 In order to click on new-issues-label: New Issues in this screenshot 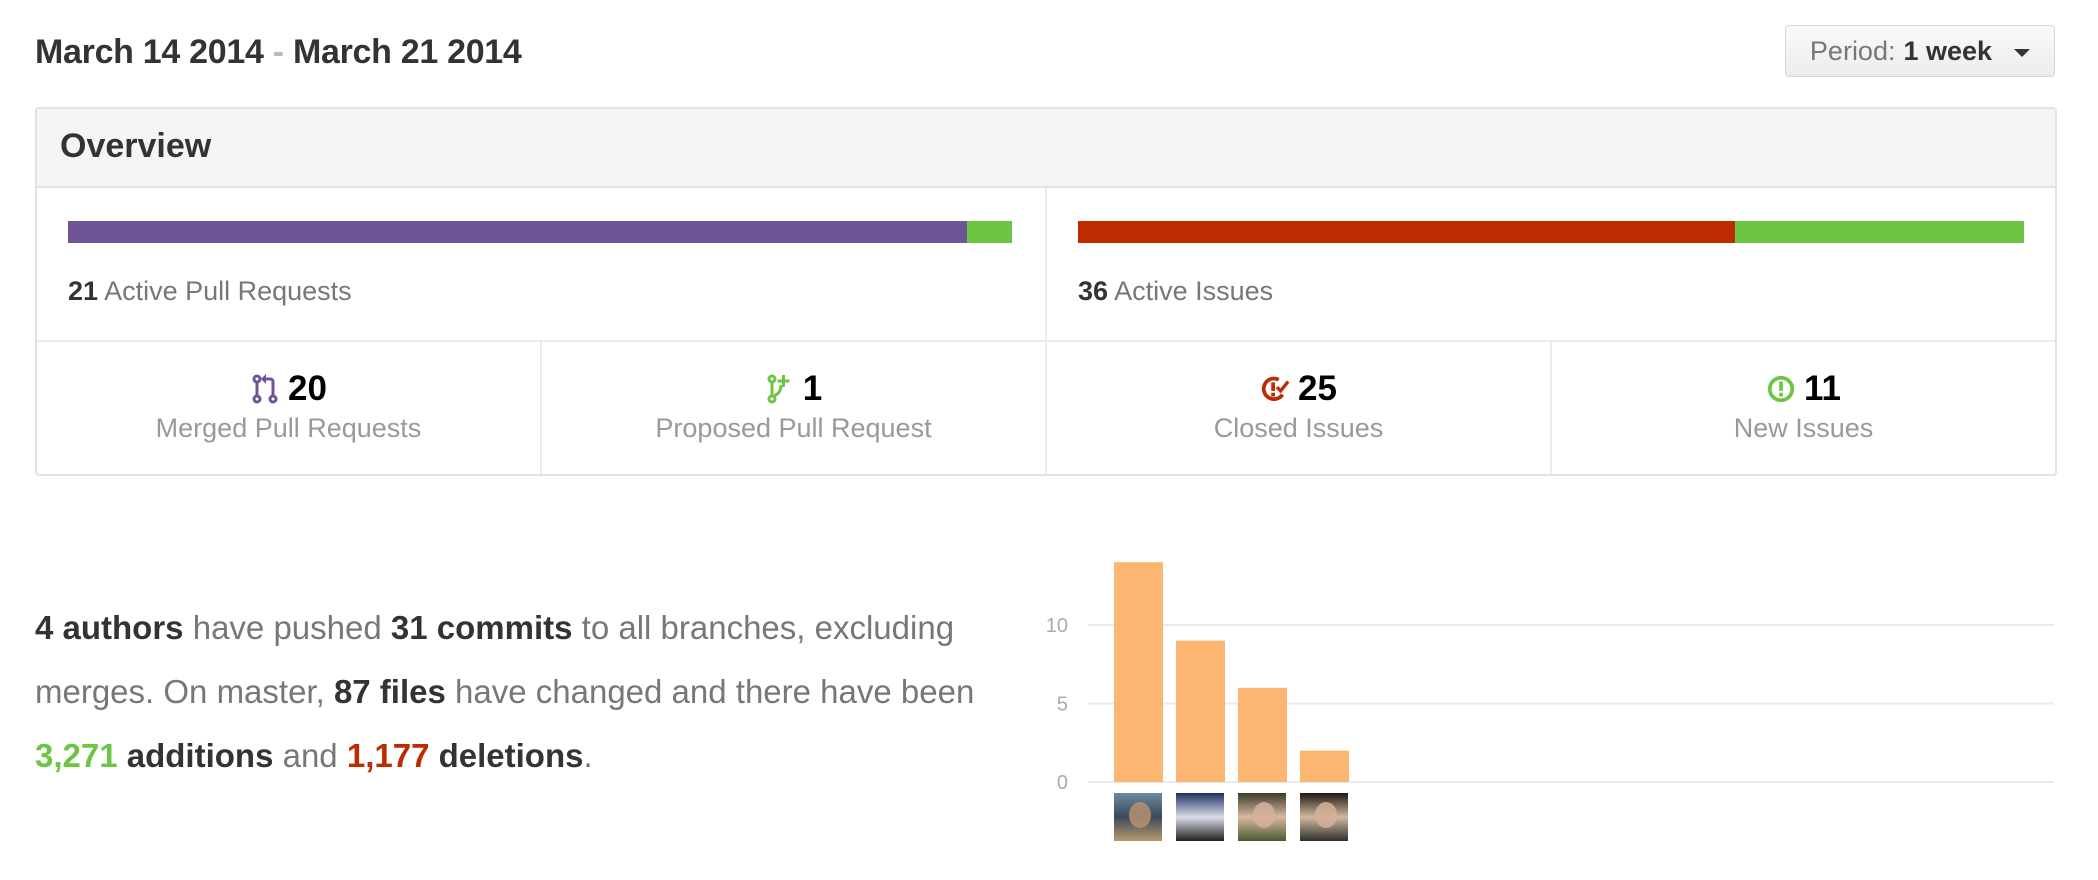, I will do `click(1803, 428)`.